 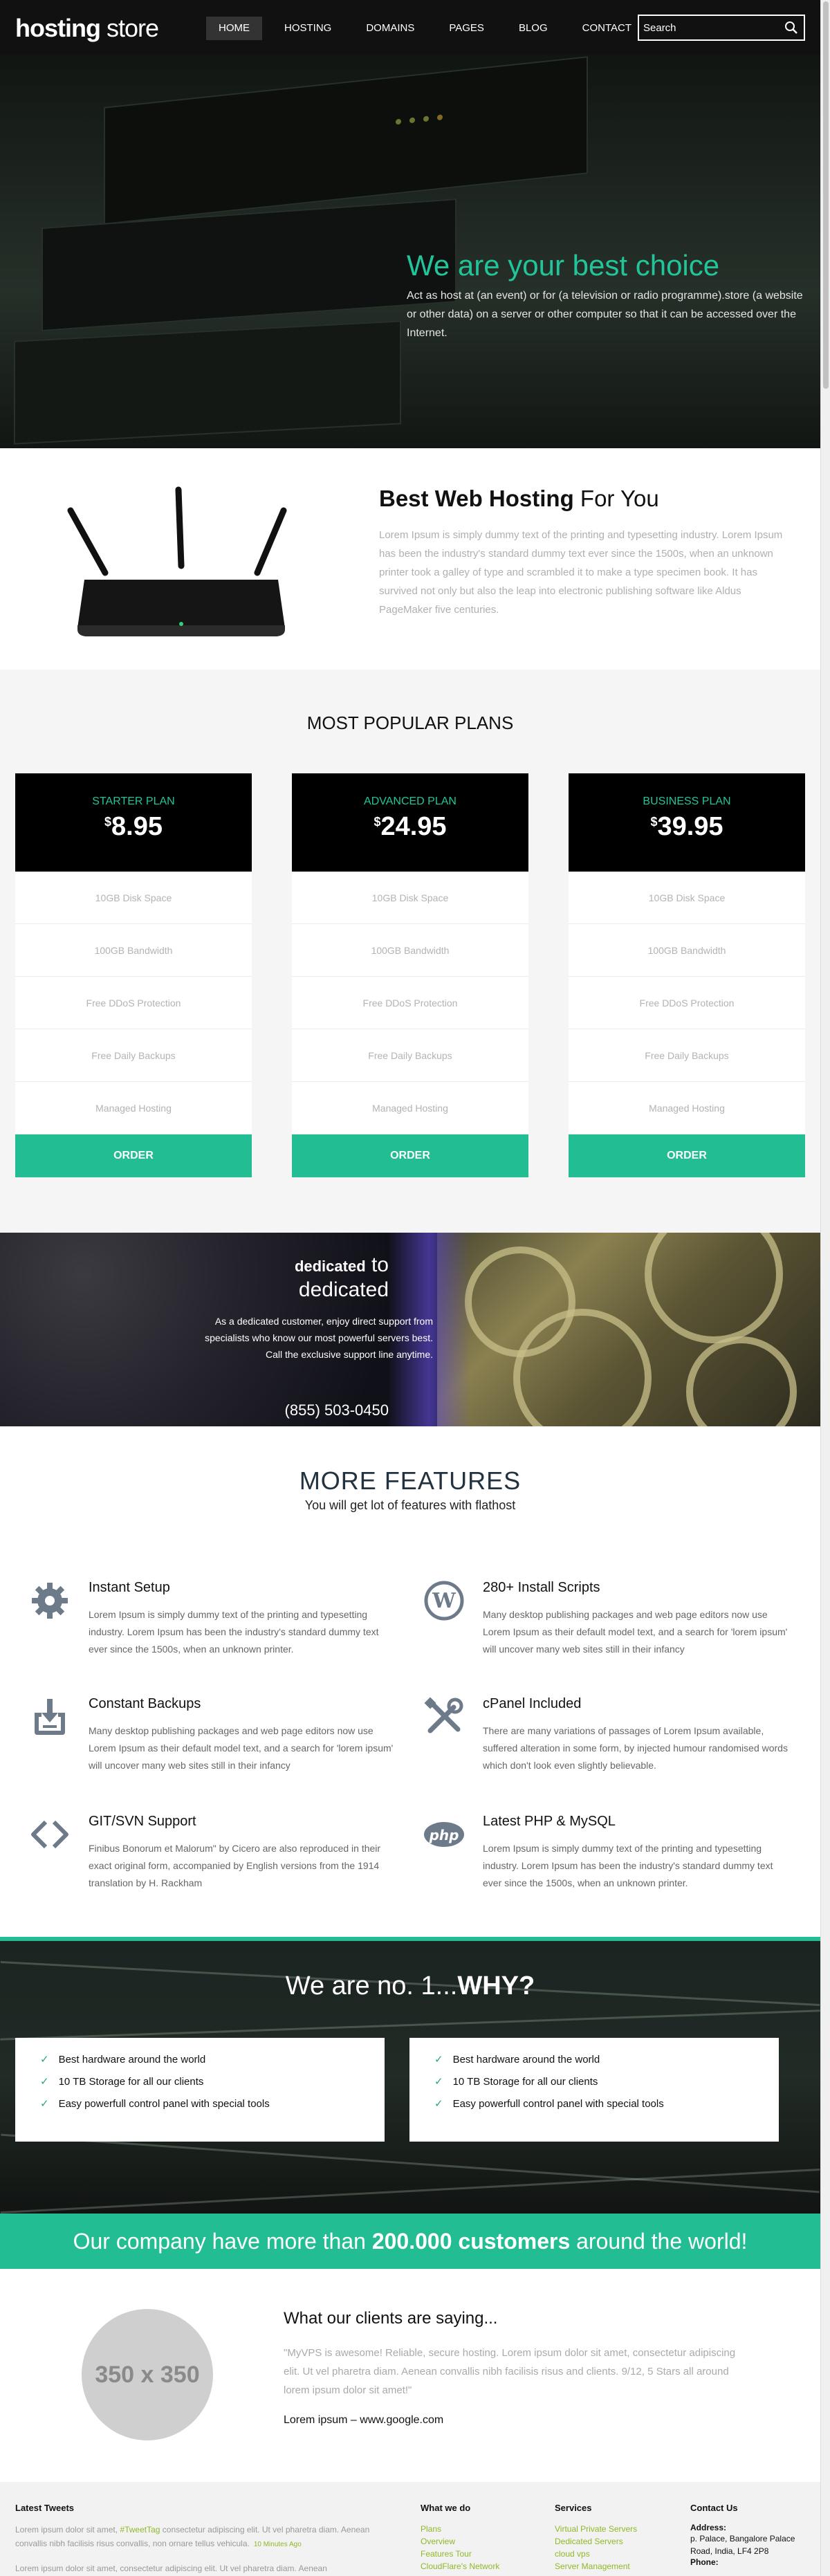 What do you see at coordinates (687, 822) in the screenshot?
I see `plan-header: BUSINESS PLAN $39.95` at bounding box center [687, 822].